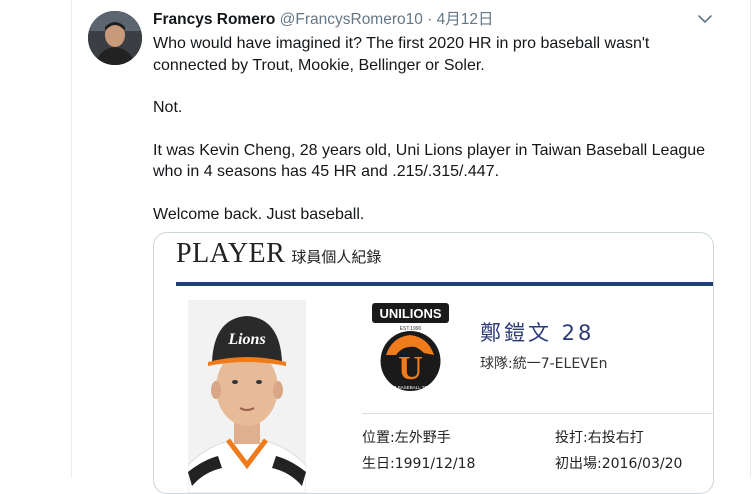 This screenshot has width=754, height=494. Describe the element at coordinates (410, 349) in the screenshot. I see `team-logo: UNILIONS EST.1990 U PRO BASEBALL TEAM` at that location.